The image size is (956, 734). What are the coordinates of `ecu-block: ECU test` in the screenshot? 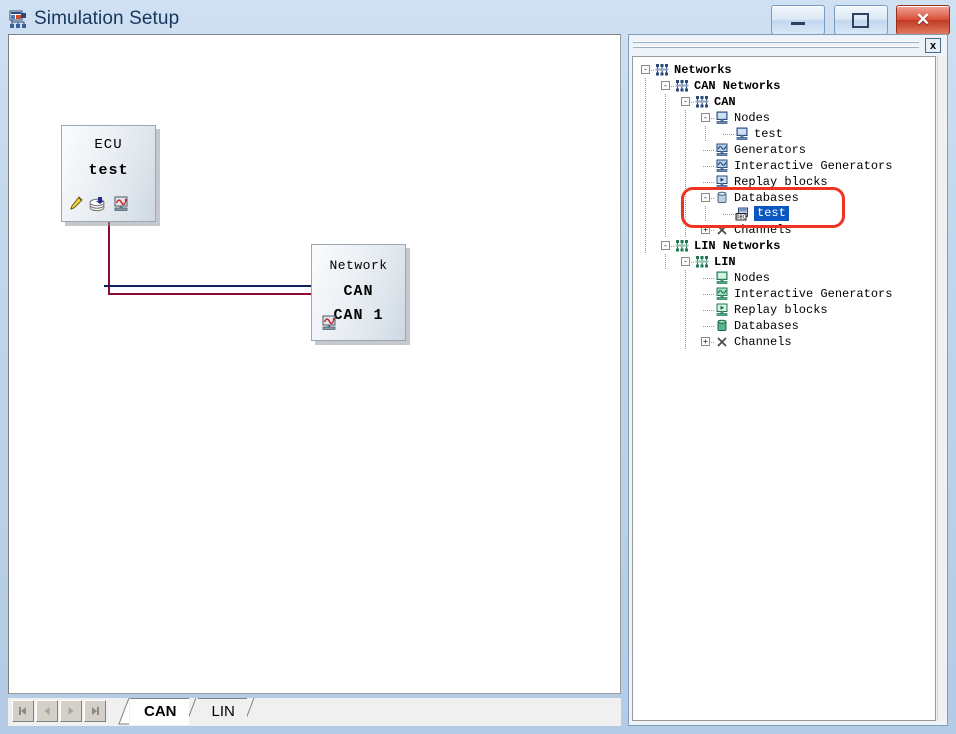 It's located at (108, 173).